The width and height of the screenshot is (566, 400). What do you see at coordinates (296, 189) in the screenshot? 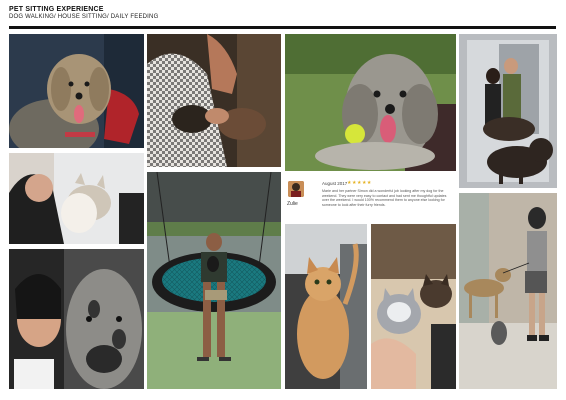
I see `reviewer-avatar` at bounding box center [296, 189].